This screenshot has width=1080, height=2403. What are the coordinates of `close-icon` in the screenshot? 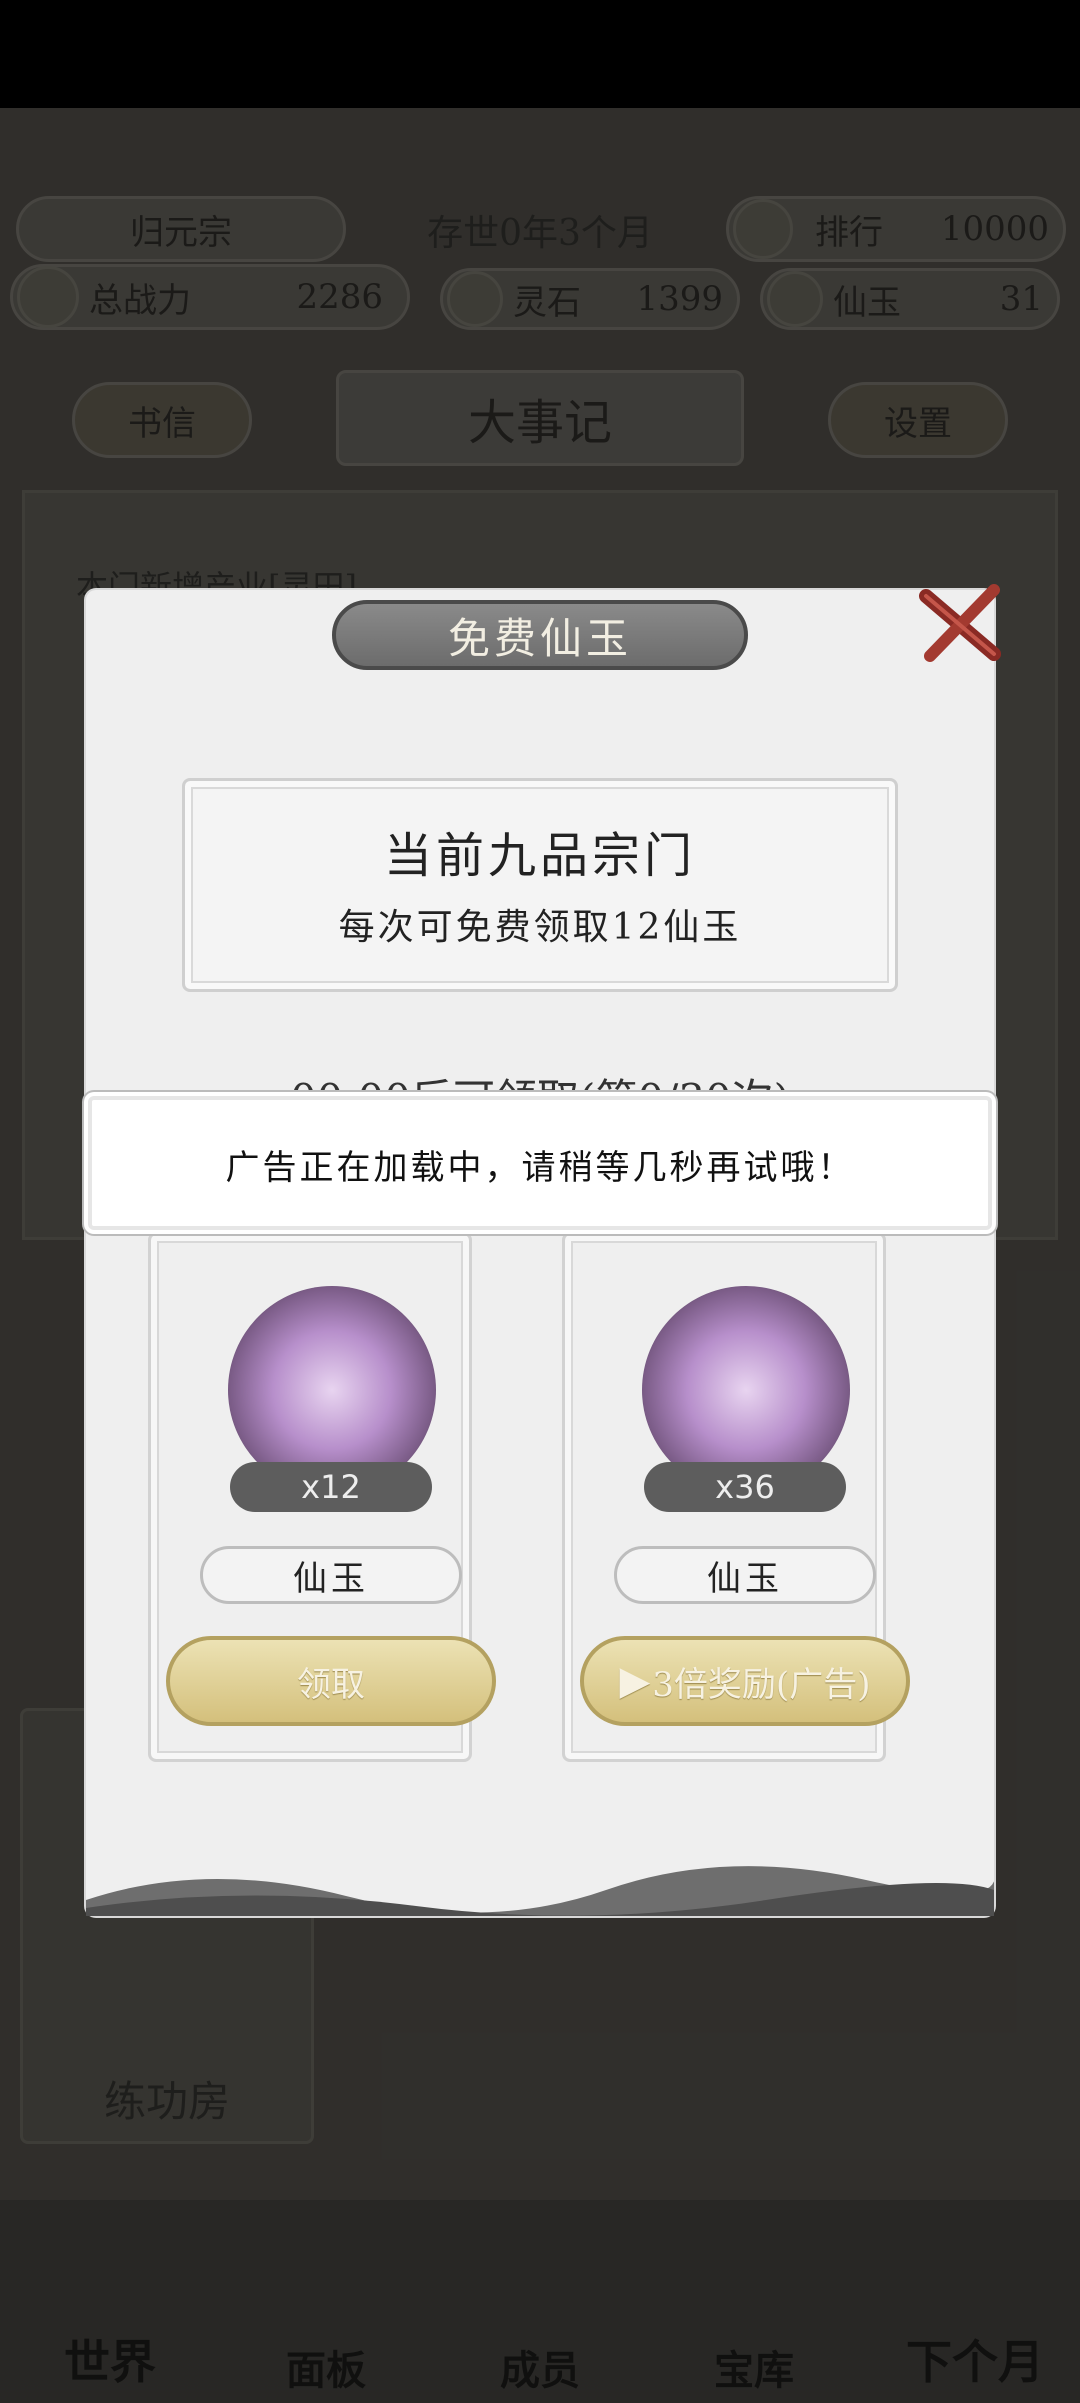 It's located at (960, 624).